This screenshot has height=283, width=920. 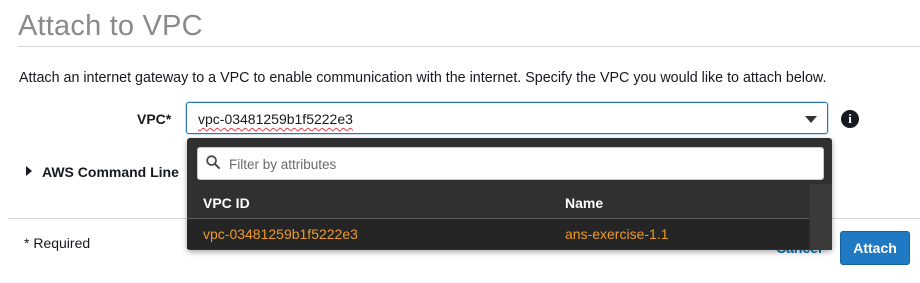 What do you see at coordinates (584, 203) in the screenshot?
I see `column-header-name: Name` at bounding box center [584, 203].